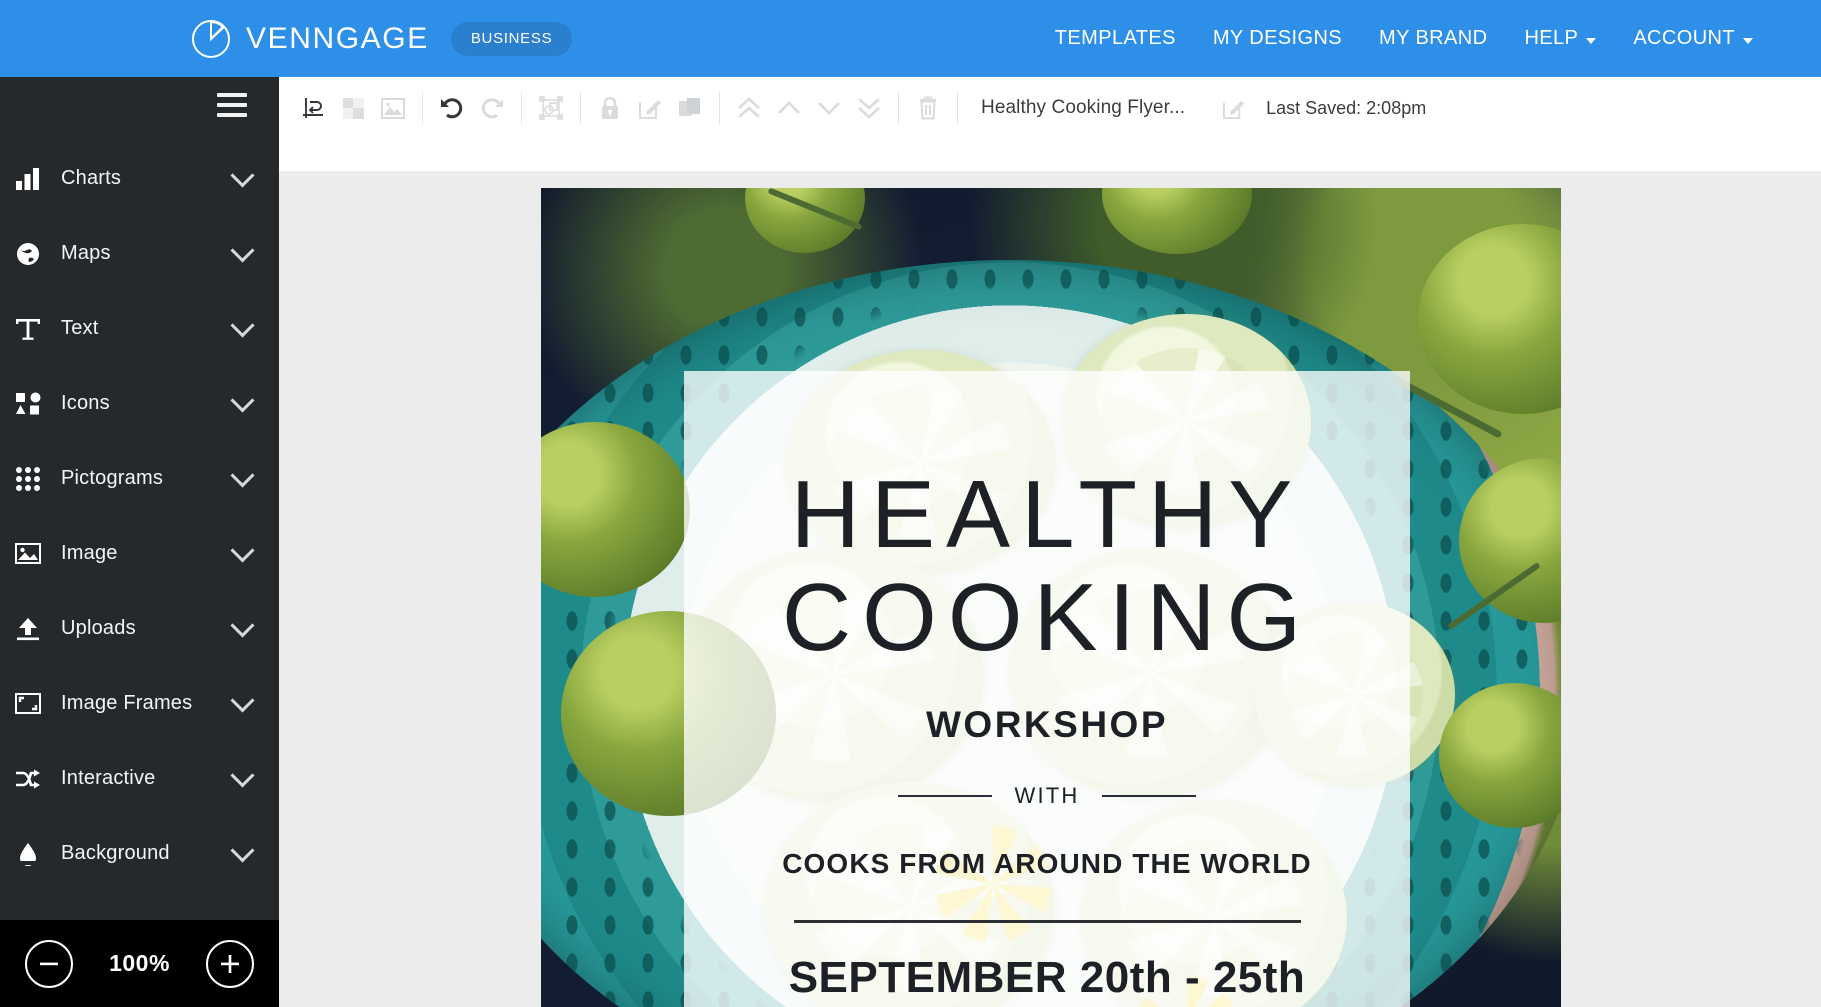  I want to click on nav-link-templates: TEMPLATES, so click(1115, 38).